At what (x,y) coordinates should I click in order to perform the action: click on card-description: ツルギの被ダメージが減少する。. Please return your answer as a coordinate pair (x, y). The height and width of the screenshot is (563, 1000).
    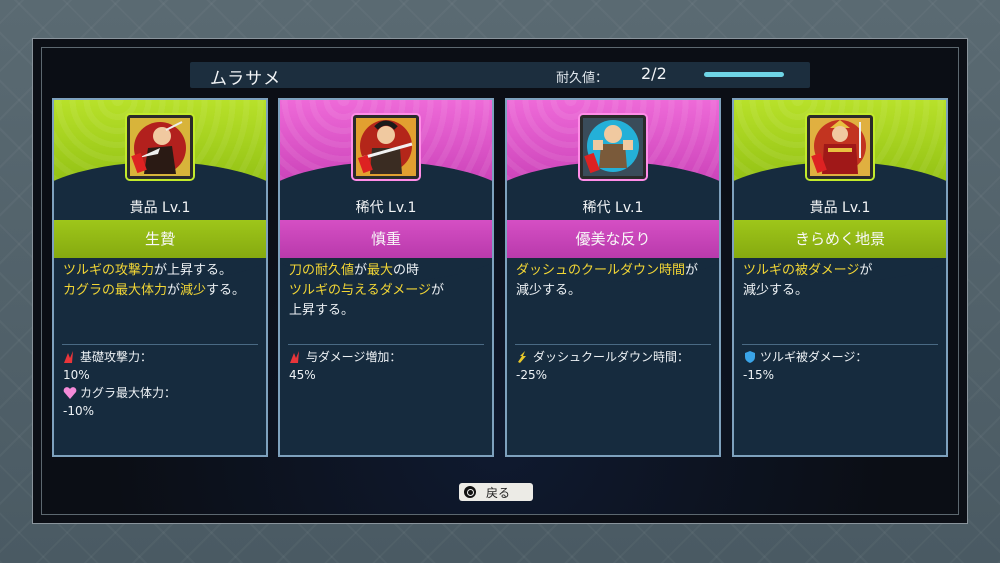
    Looking at the image, I should click on (841, 281).